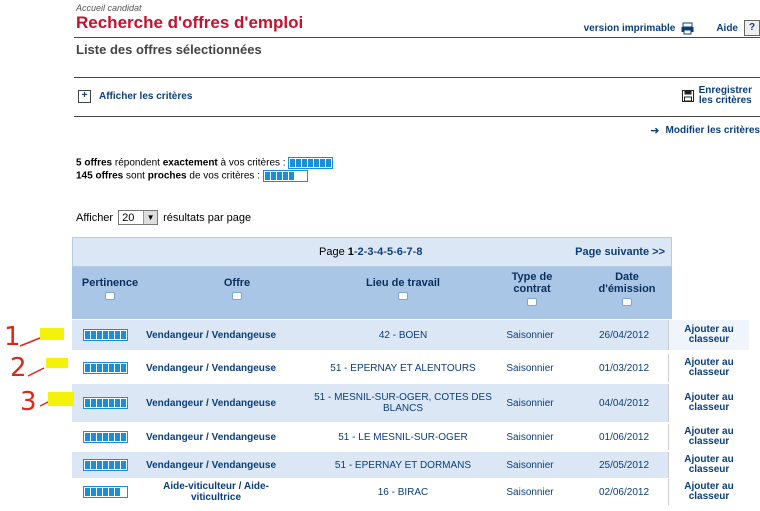  What do you see at coordinates (624, 492) in the screenshot?
I see `date-cell: 02/06/2012` at bounding box center [624, 492].